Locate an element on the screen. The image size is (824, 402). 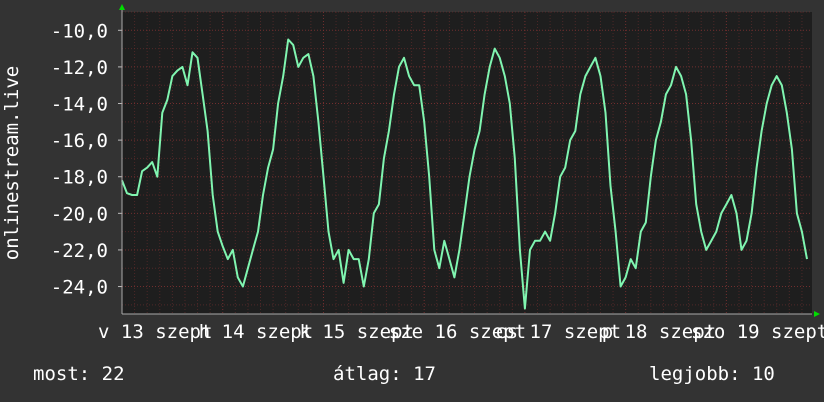
y-tick-label: -20,0 is located at coordinates (79, 214).